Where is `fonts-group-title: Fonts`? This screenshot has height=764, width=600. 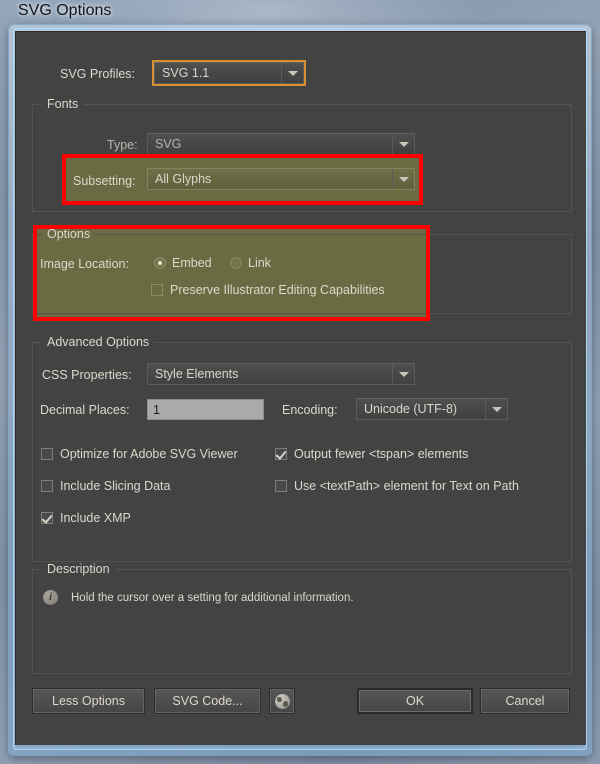
fonts-group-title: Fonts is located at coordinates (63, 104).